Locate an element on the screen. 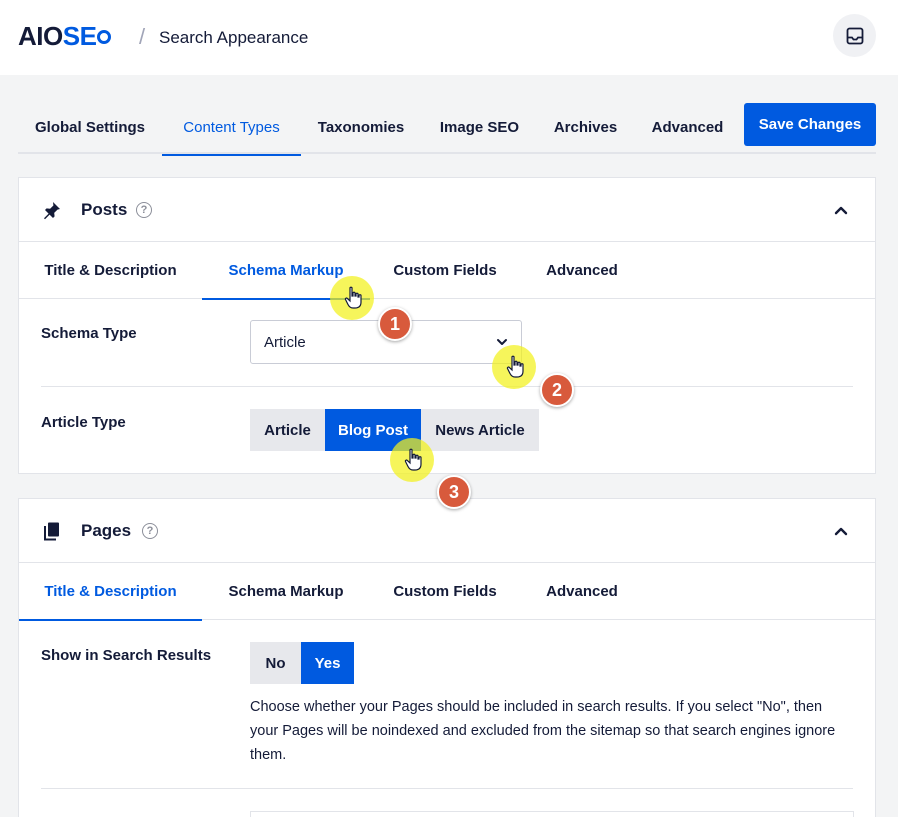  posts-tab-custom-fields: Custom Fields is located at coordinates (445, 270).